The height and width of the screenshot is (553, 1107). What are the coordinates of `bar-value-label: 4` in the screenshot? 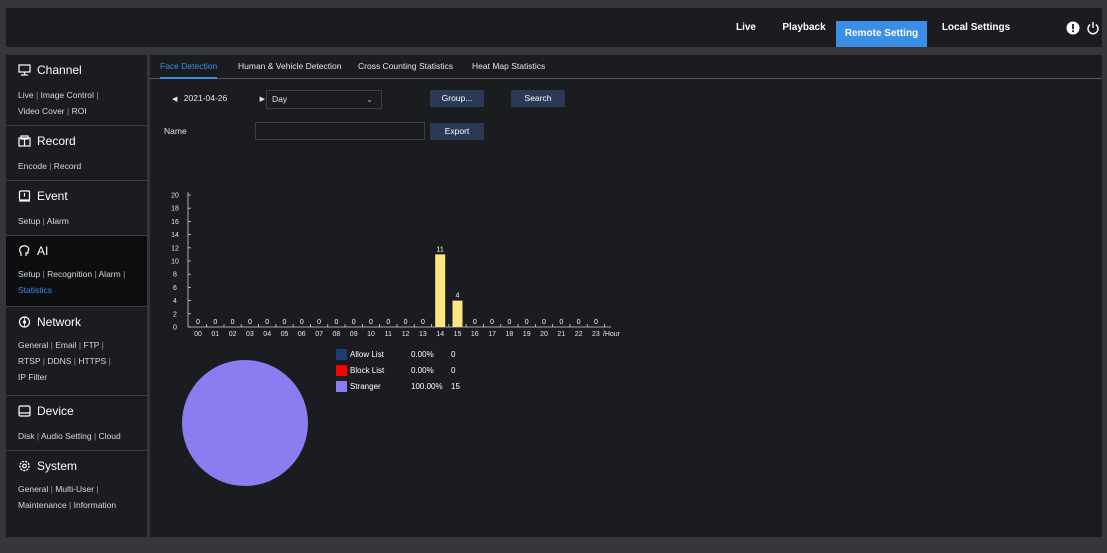 It's located at (458, 296).